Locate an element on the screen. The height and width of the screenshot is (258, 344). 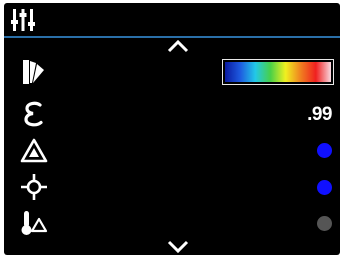
chevron-up-icon is located at coordinates (178, 46).